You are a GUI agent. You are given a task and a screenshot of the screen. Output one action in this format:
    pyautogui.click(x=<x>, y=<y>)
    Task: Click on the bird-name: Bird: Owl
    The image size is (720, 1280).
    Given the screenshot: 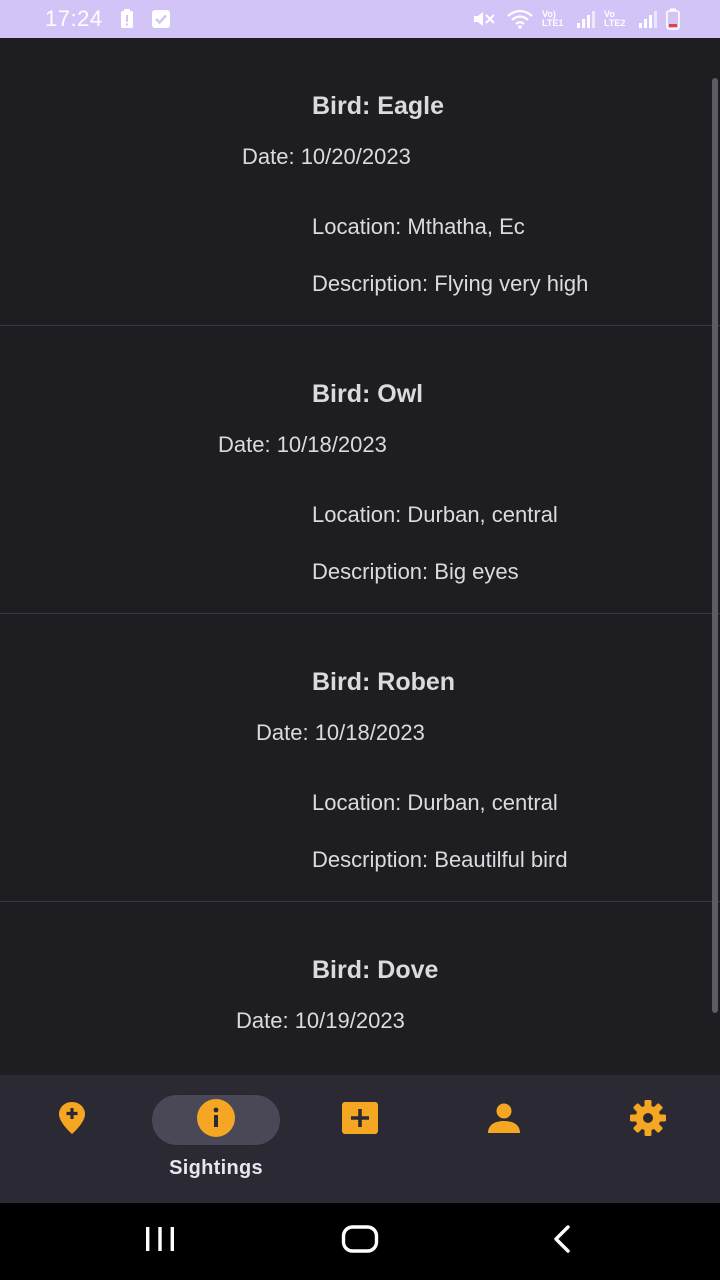 What is the action you would take?
    pyautogui.click(x=368, y=394)
    